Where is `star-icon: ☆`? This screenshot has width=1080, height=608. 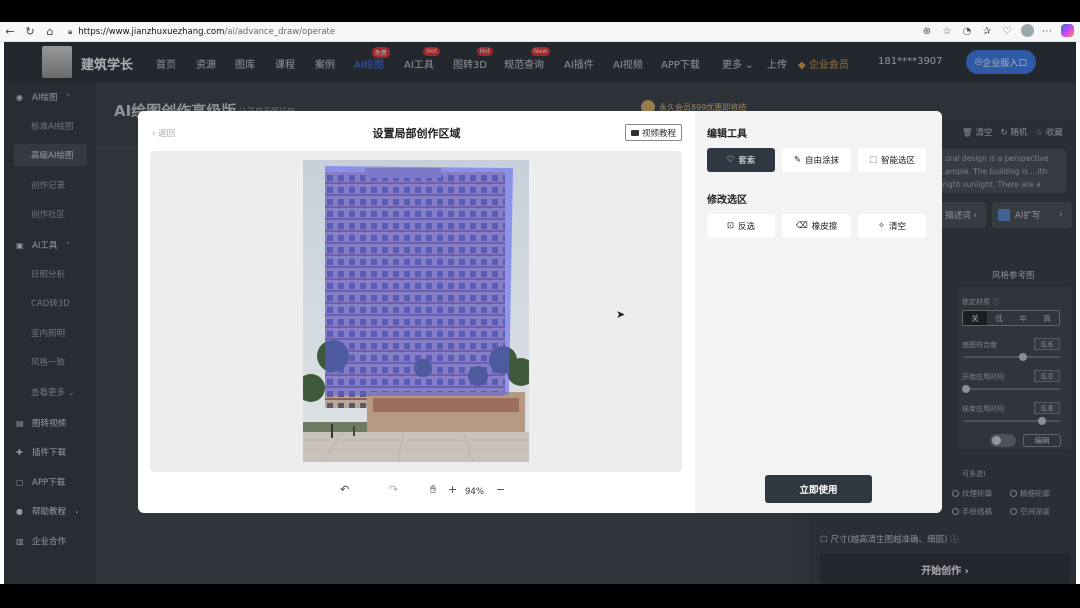 star-icon: ☆ is located at coordinates (947, 31).